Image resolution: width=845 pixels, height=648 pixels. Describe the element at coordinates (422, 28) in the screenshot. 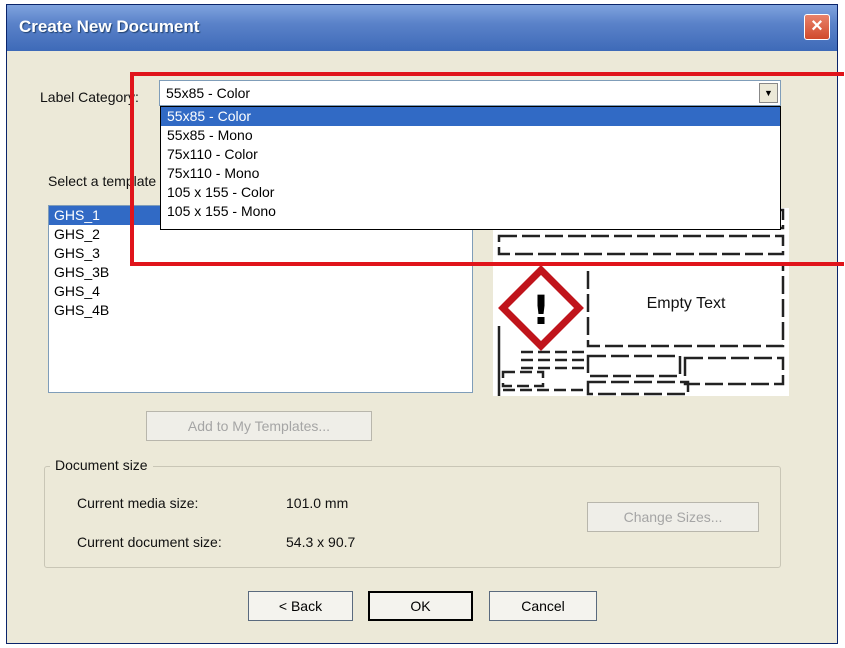

I see `title-bar: Create New Document ×` at that location.